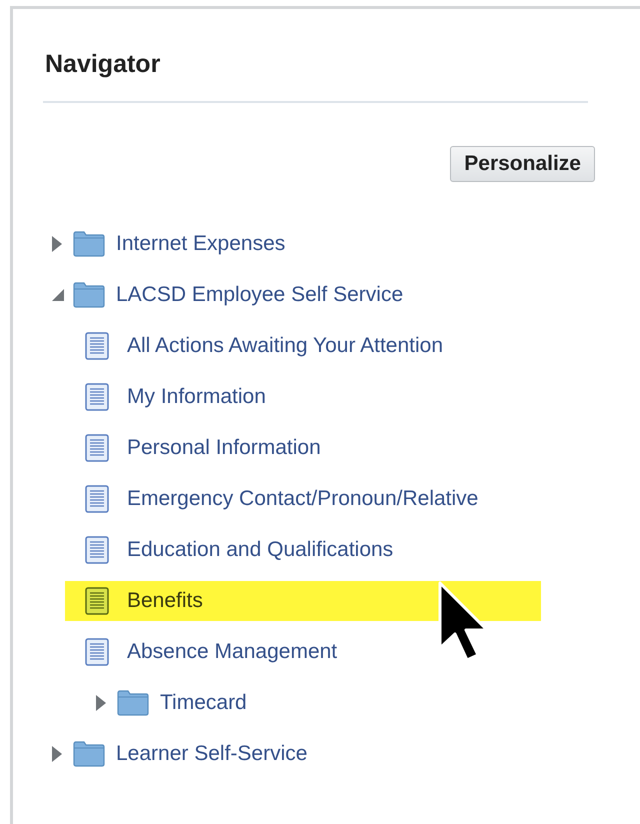  What do you see at coordinates (212, 754) in the screenshot?
I see `folder-link: Learner Self-Service` at bounding box center [212, 754].